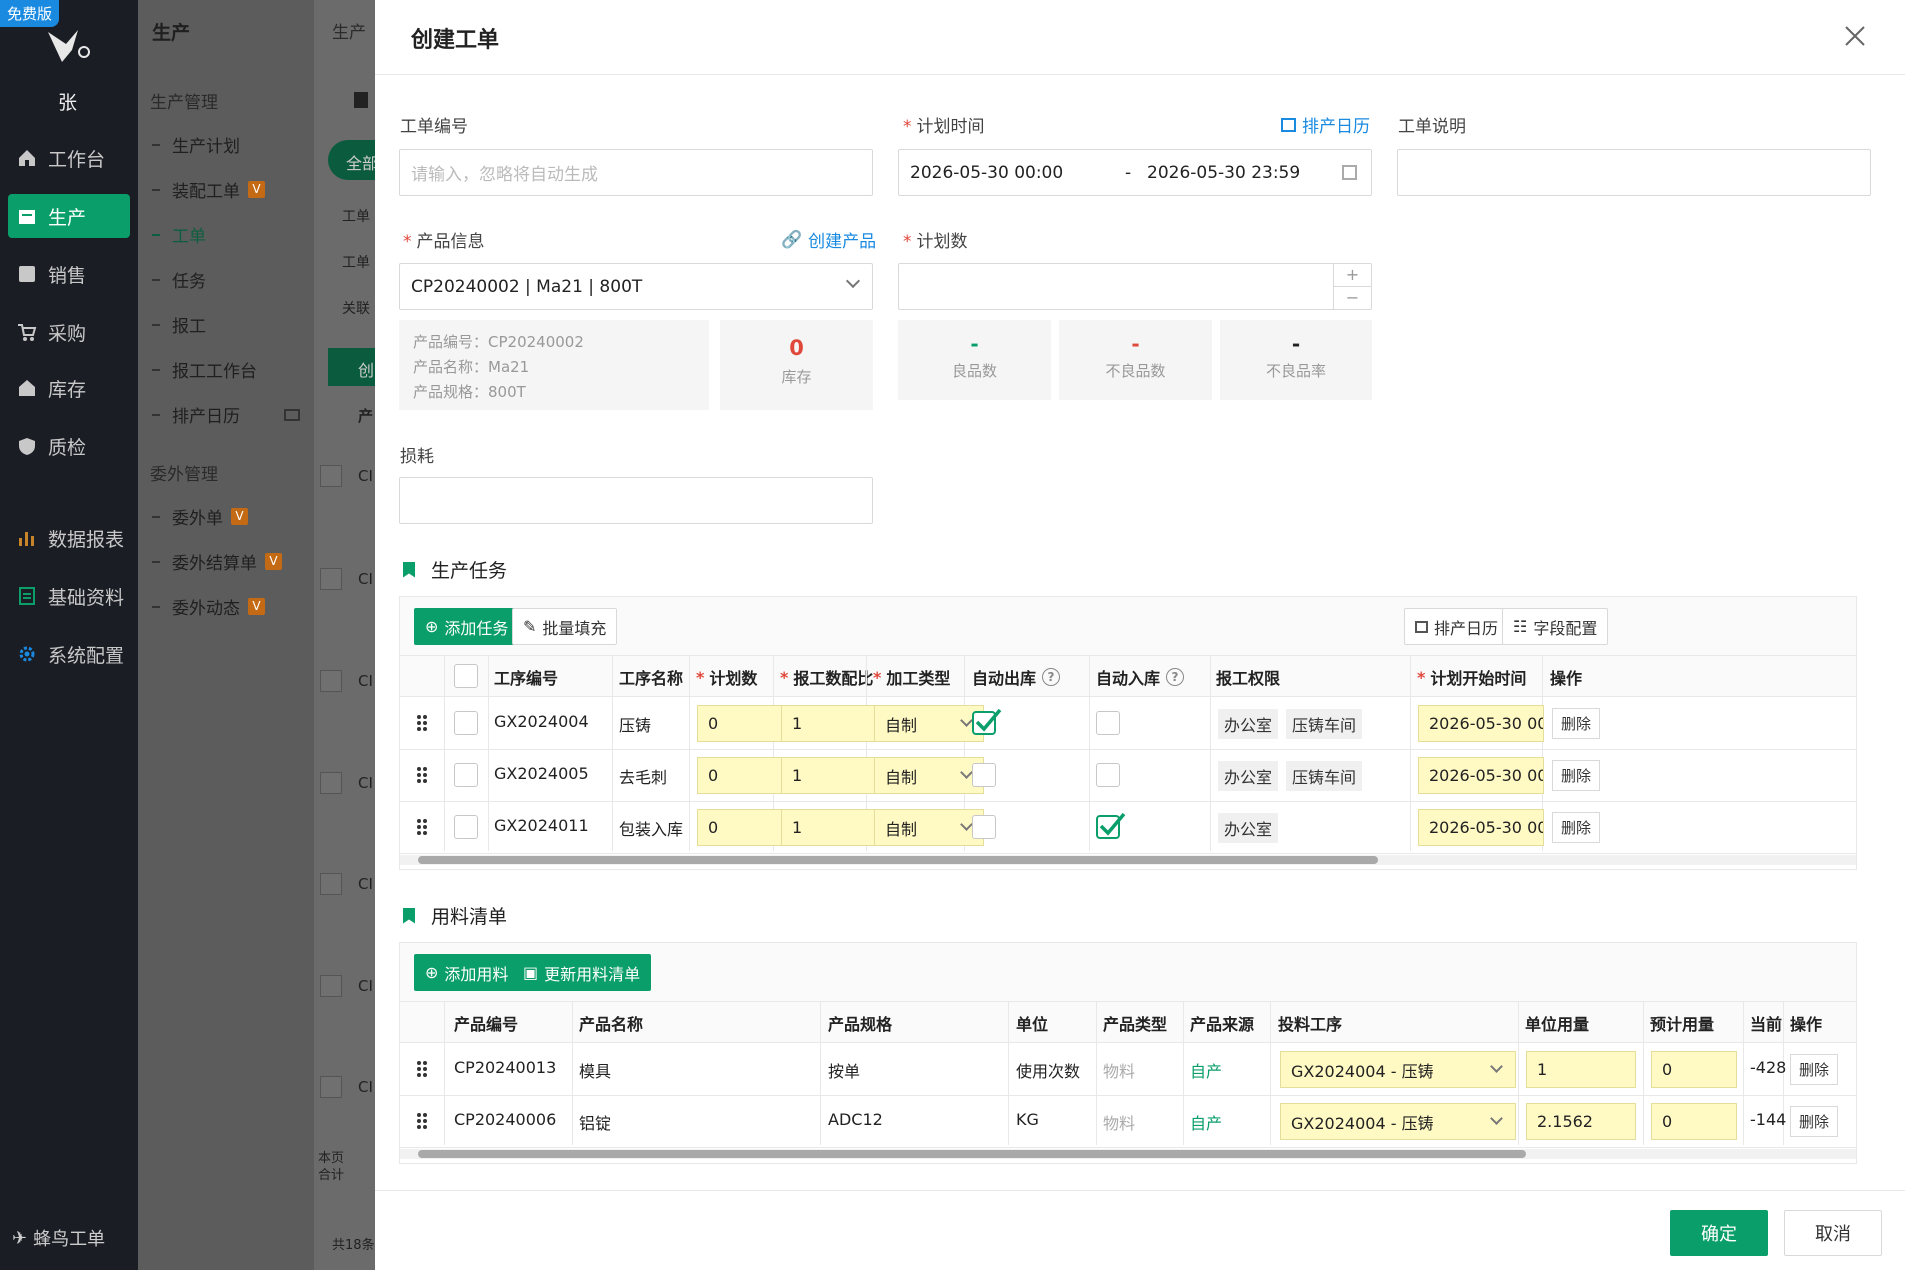 The width and height of the screenshot is (1905, 1270). What do you see at coordinates (1457, 626) in the screenshot?
I see `task-calendar-button: 排产日历` at bounding box center [1457, 626].